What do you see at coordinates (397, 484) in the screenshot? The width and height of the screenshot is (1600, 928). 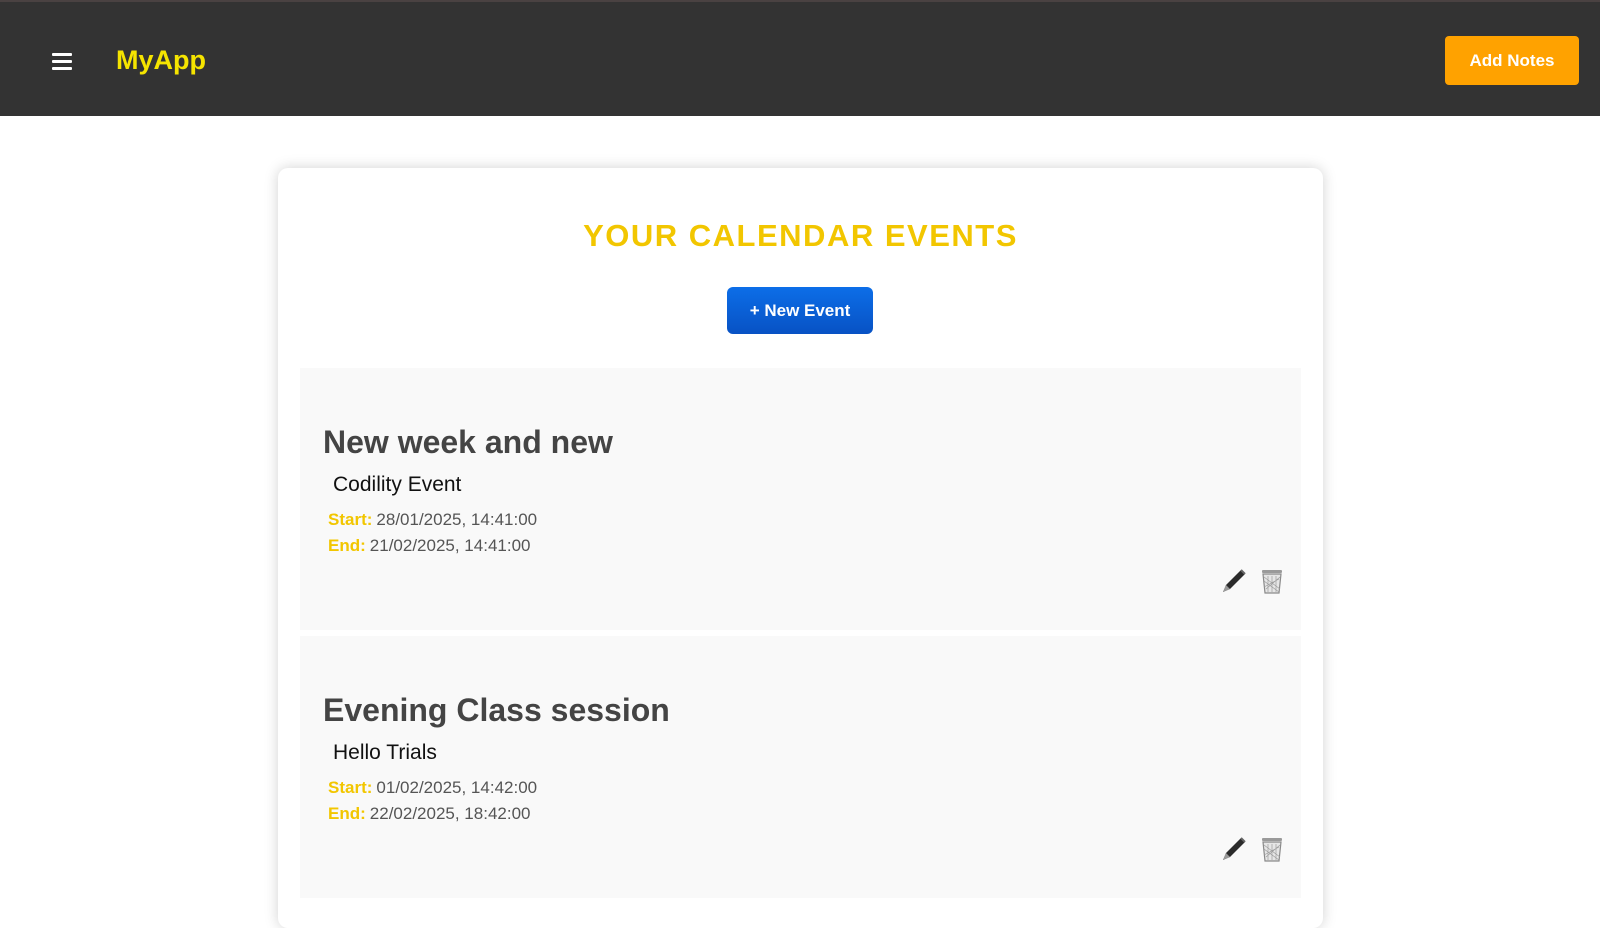 I see `event-description: Codility Event` at bounding box center [397, 484].